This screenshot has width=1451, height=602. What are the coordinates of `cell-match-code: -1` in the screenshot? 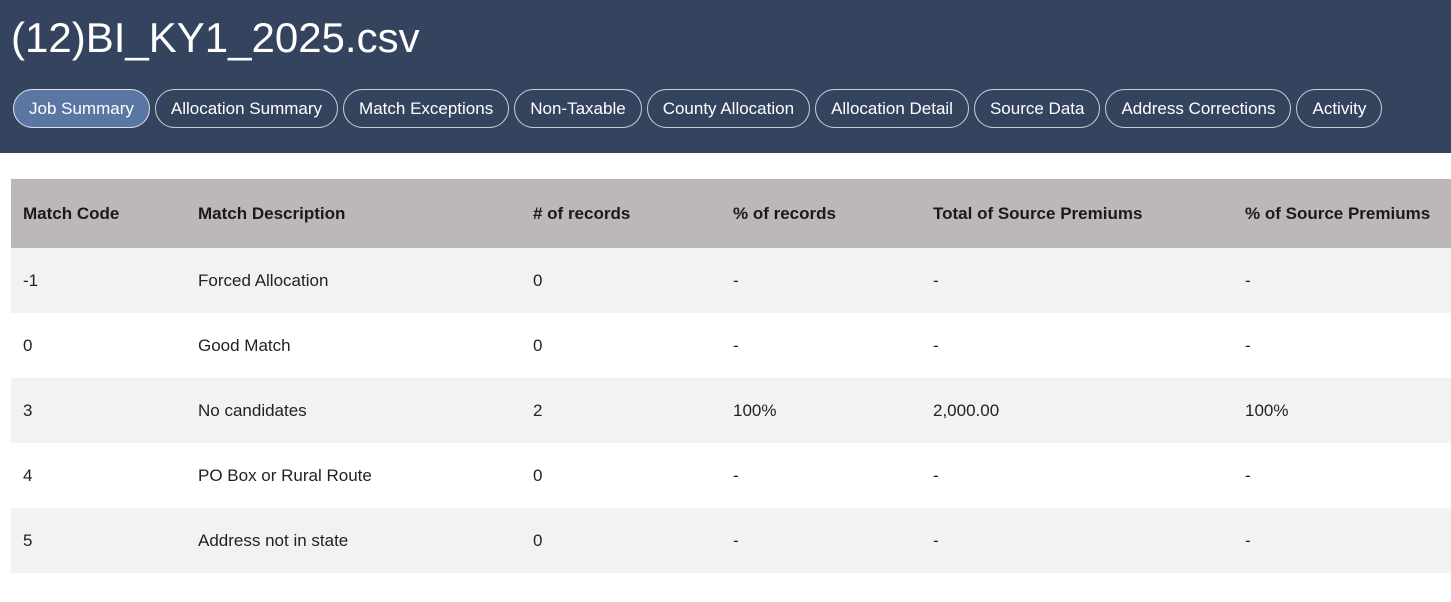 It's located at (98, 280).